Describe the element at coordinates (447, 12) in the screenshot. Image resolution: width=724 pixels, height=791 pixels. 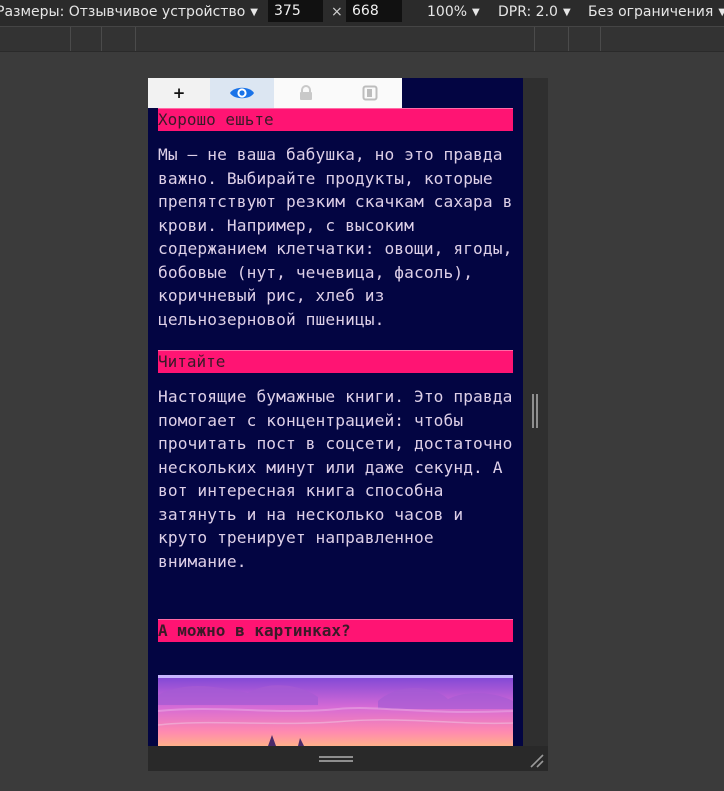
I see `zoom-label: 100%` at that location.